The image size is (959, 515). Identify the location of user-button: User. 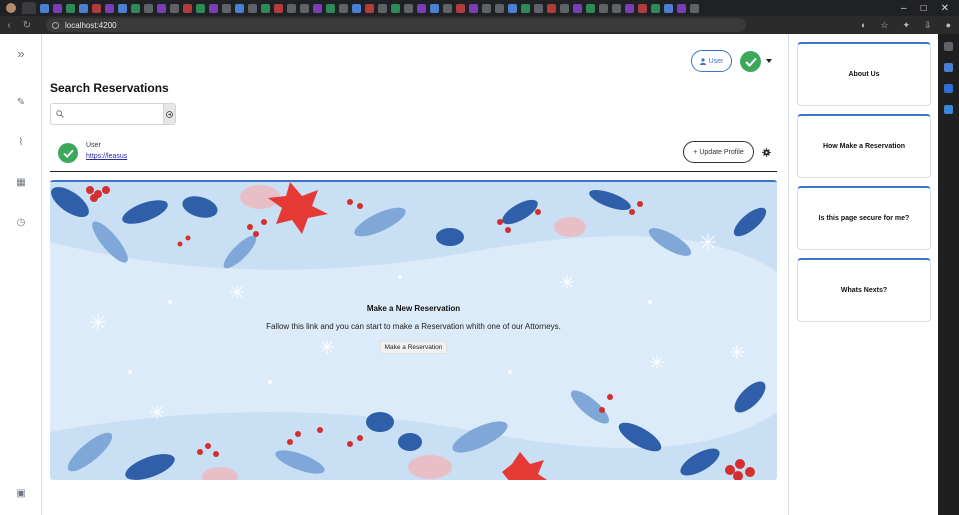
(711, 61).